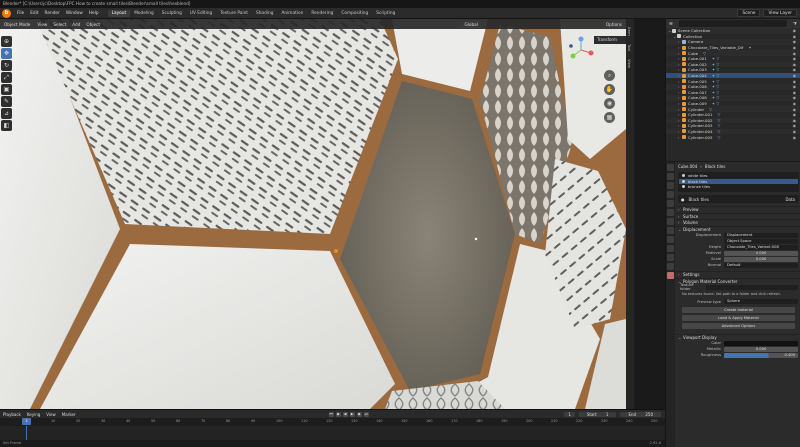  I want to click on output-tab-icon, so click(670, 185).